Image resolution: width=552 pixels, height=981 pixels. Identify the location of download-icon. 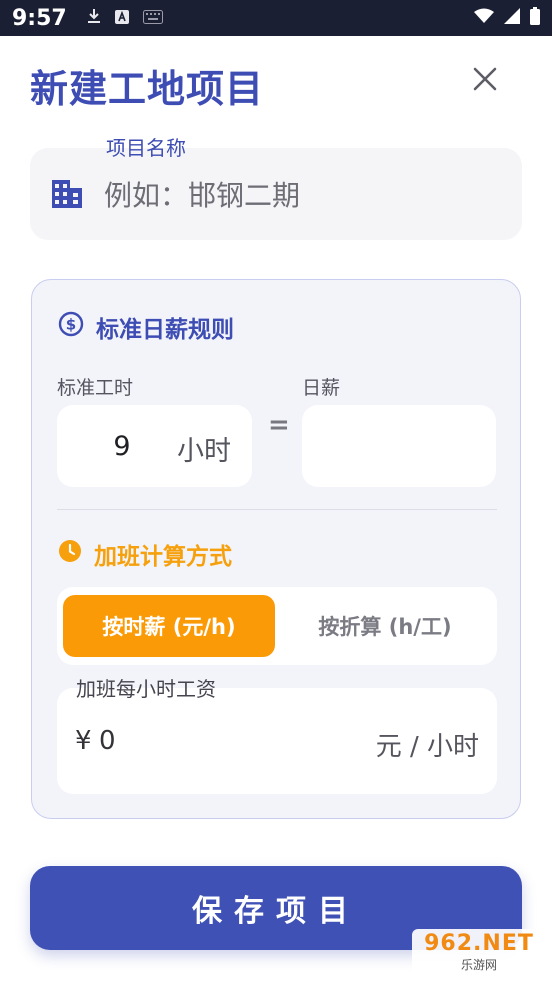
(94, 18).